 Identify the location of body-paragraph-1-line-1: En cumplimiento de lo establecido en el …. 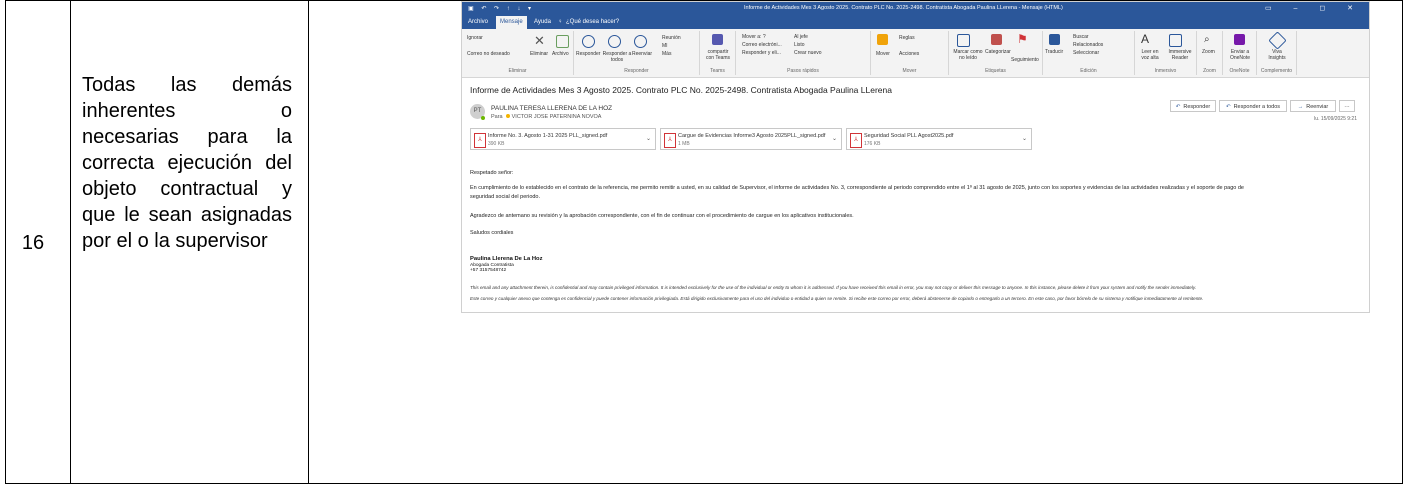
(857, 188).